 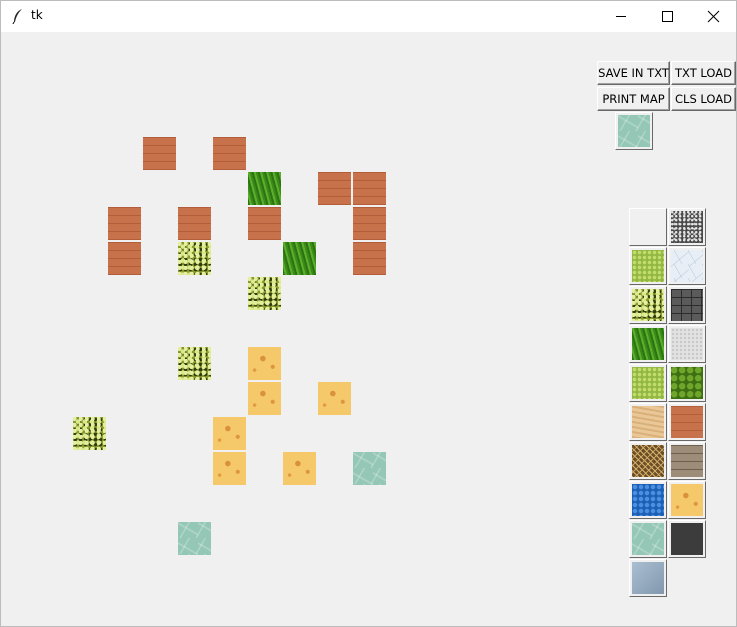 I want to click on maximize-button, so click(x=667, y=16).